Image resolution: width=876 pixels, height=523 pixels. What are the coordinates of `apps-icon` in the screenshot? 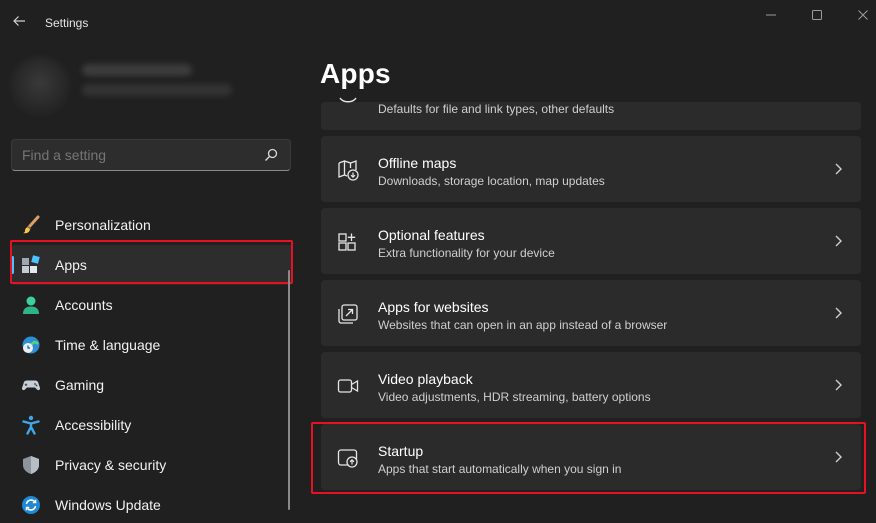 It's located at (31, 264).